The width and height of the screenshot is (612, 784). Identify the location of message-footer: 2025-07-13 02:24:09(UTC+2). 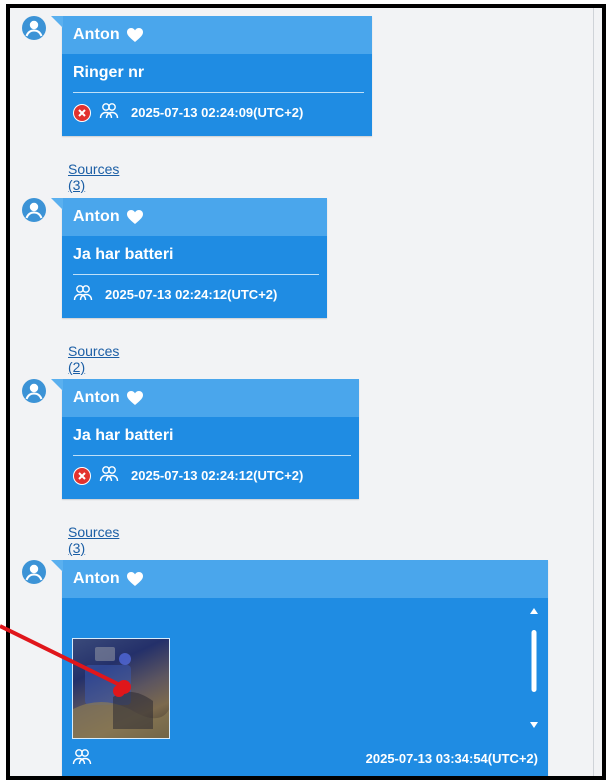
(217, 112).